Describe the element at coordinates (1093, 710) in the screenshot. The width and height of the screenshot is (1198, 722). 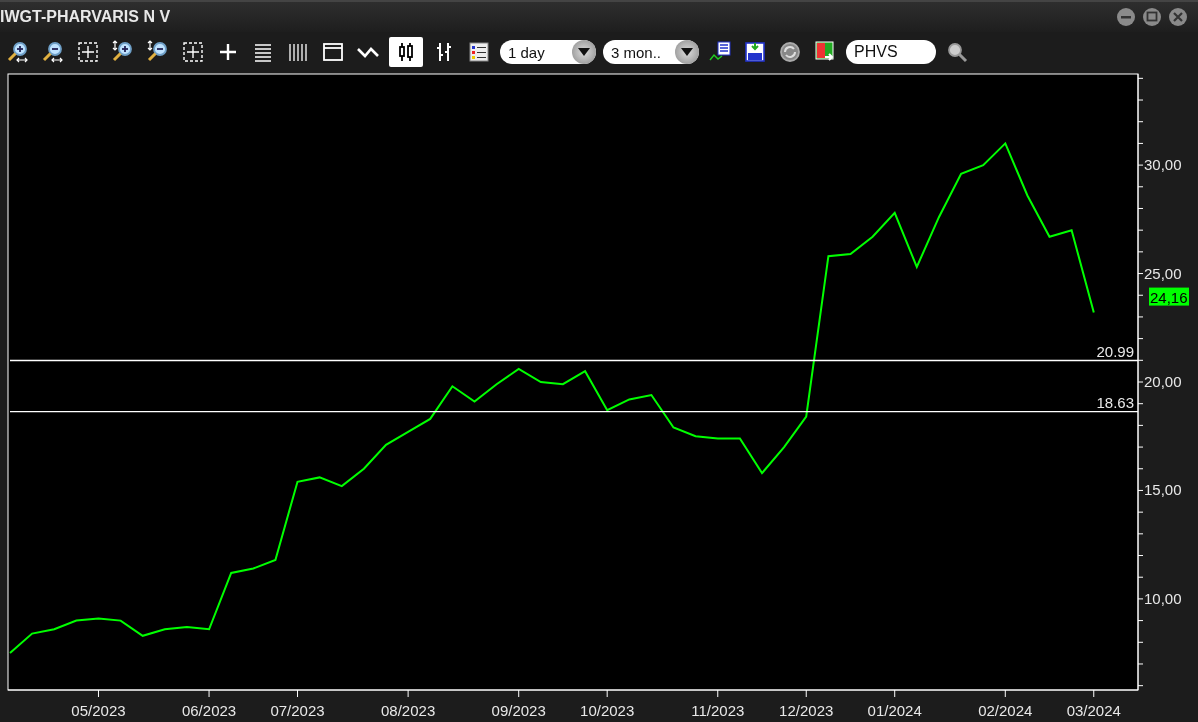
I see `x-tick-label: 03/2024` at that location.